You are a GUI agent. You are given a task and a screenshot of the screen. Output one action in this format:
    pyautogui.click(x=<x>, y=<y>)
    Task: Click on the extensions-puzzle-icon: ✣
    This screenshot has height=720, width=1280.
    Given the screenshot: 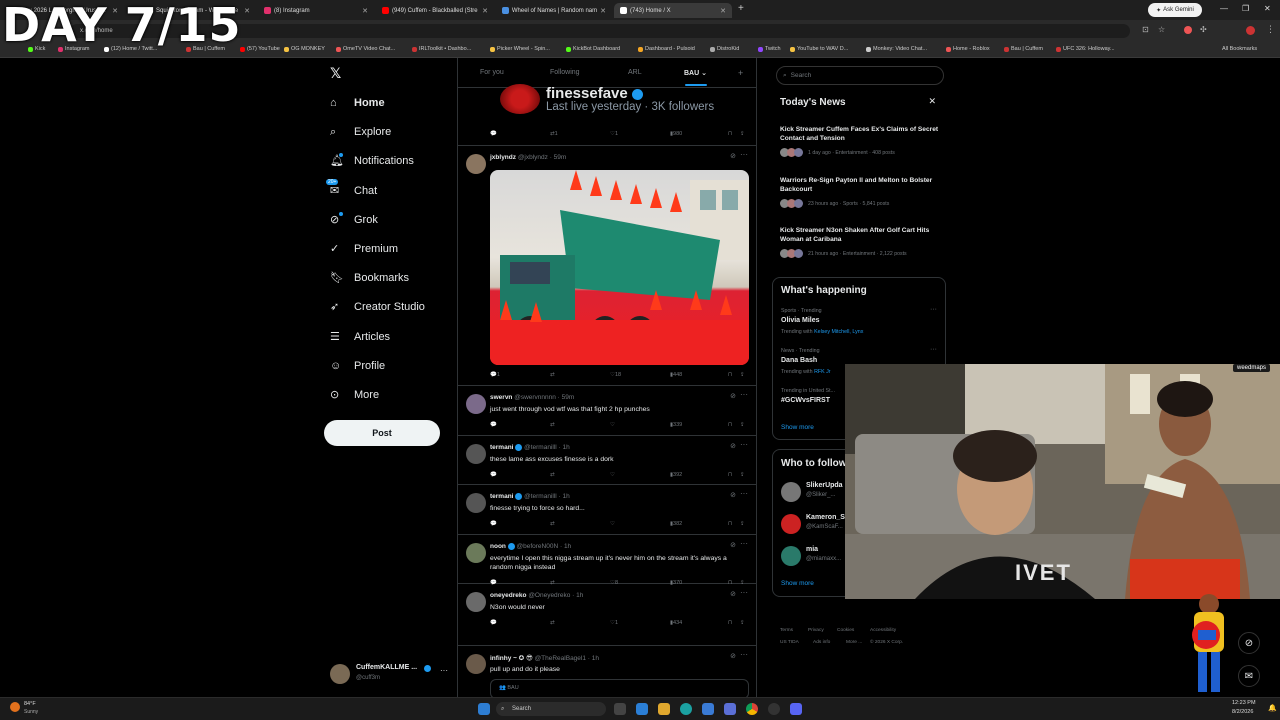 What is the action you would take?
    pyautogui.click(x=1203, y=29)
    